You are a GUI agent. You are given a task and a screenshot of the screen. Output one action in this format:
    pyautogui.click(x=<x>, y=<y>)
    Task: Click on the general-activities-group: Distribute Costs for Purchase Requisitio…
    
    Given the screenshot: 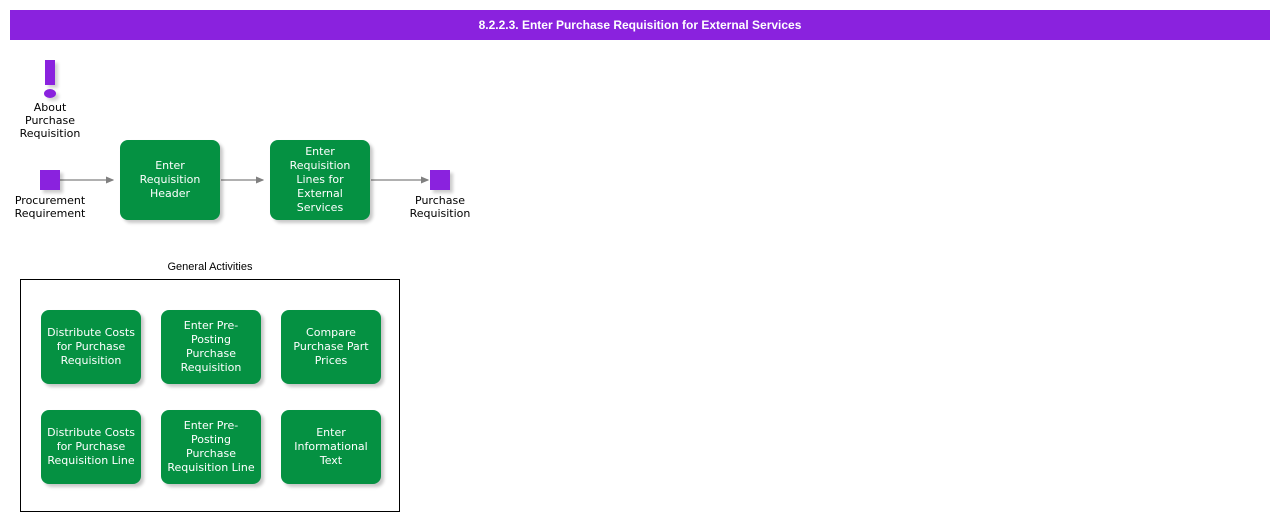 What is the action you would take?
    pyautogui.click(x=210, y=395)
    